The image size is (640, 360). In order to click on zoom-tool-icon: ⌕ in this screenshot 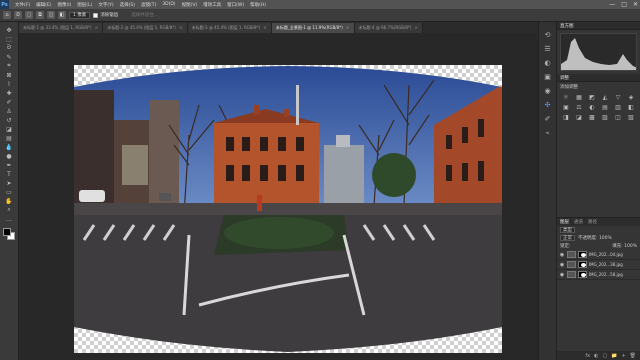, I will do `click(9, 210)`.